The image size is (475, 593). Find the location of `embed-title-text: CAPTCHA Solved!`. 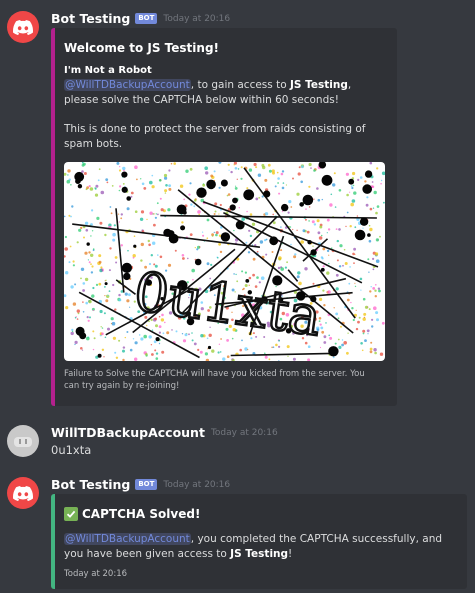

embed-title-text: CAPTCHA Solved! is located at coordinates (141, 514).